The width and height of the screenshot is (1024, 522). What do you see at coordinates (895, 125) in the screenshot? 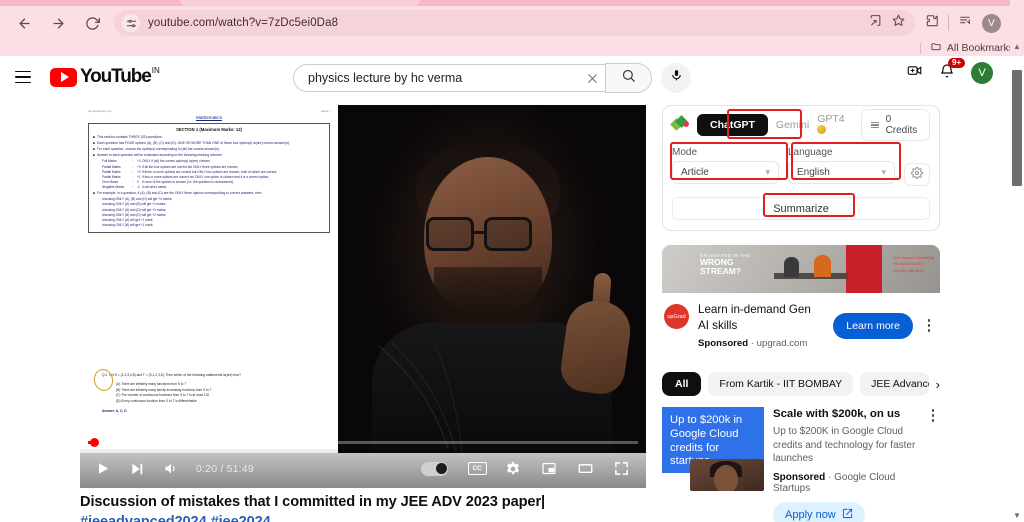
I see `credits-button: 0 Credits` at bounding box center [895, 125].